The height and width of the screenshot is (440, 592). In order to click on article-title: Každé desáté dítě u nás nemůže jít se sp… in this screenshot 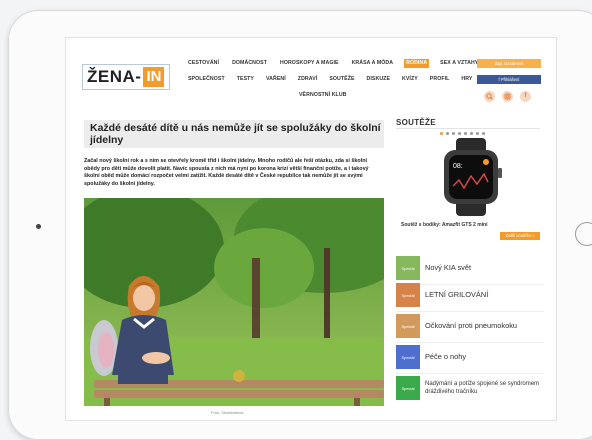, I will do `click(235, 134)`.